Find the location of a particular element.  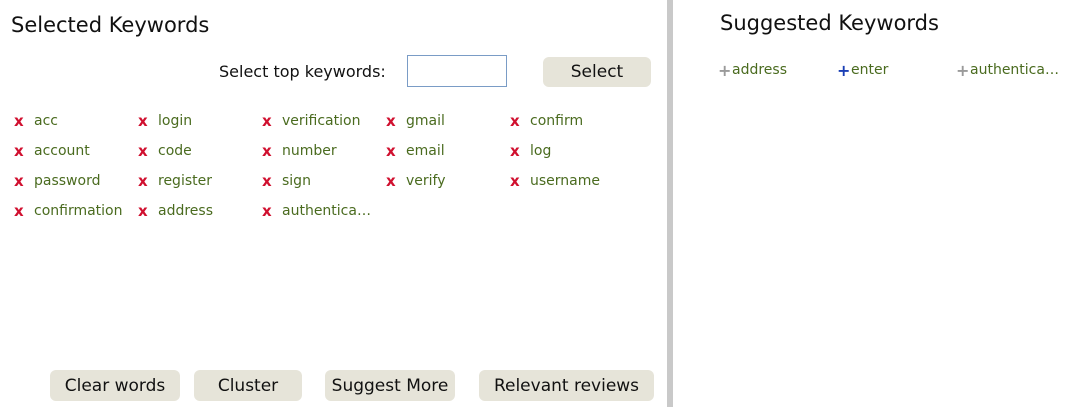

selected-keyword-label: verification is located at coordinates (321, 121).